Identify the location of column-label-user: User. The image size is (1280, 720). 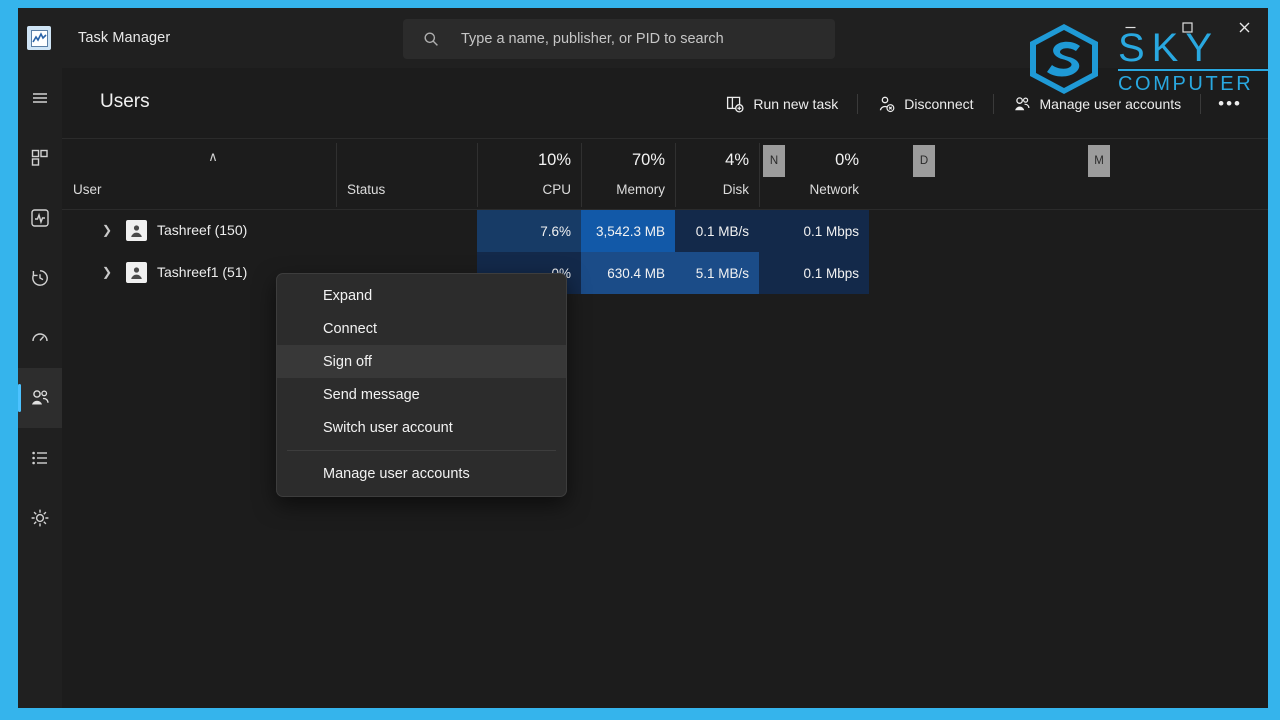
(87, 189).